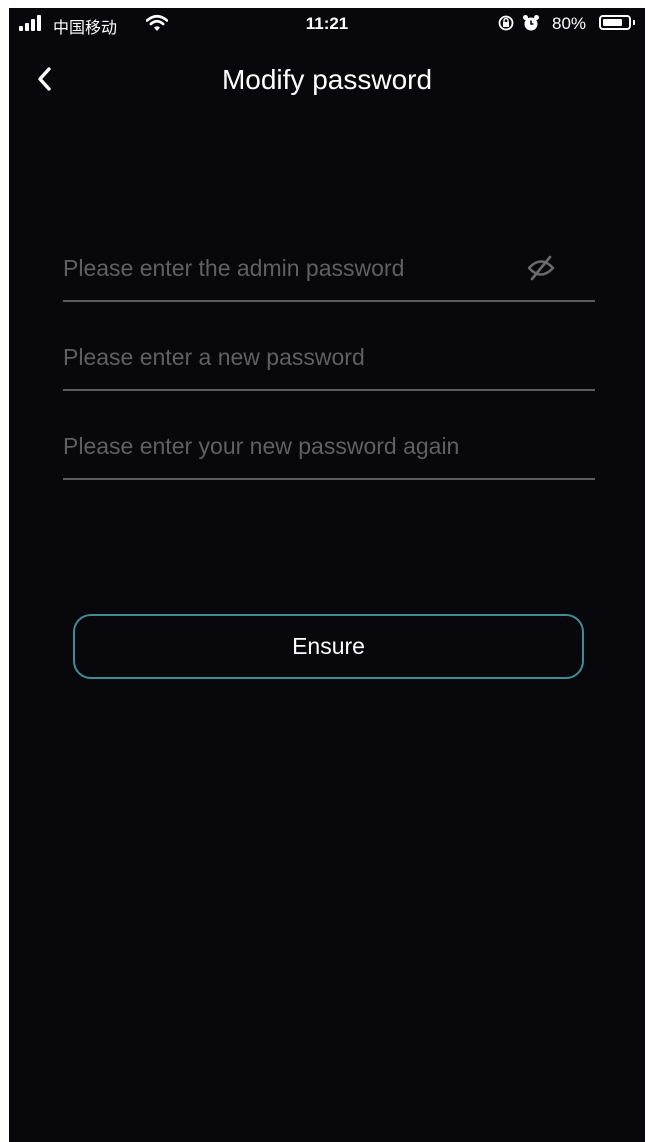 The image size is (654, 1142). I want to click on rotation-lock-icon, so click(506, 23).